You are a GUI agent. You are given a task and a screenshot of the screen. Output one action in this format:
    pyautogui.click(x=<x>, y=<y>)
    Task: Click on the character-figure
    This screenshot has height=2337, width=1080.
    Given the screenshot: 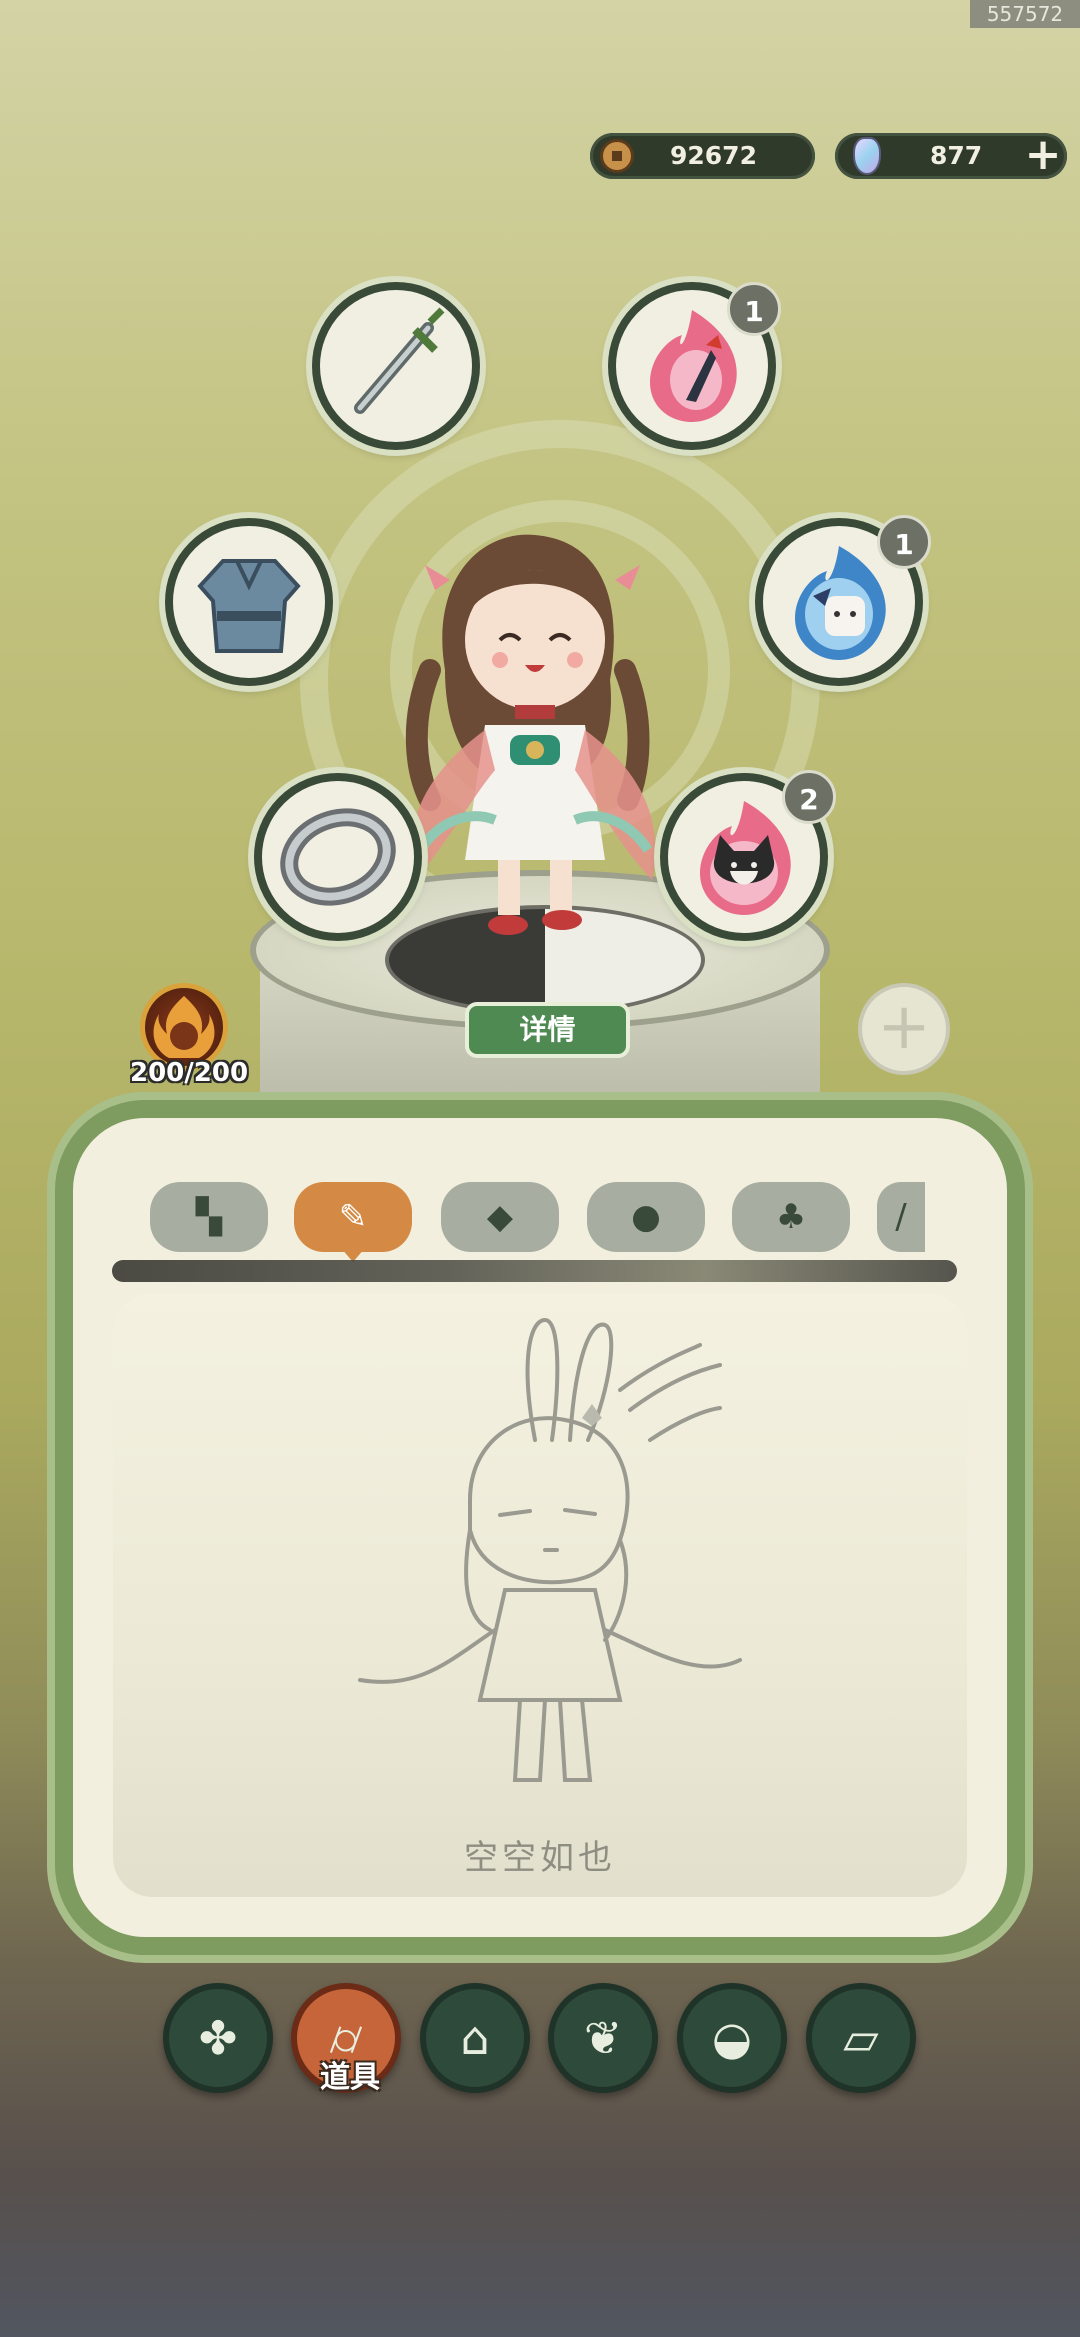 What is the action you would take?
    pyautogui.click(x=530, y=740)
    